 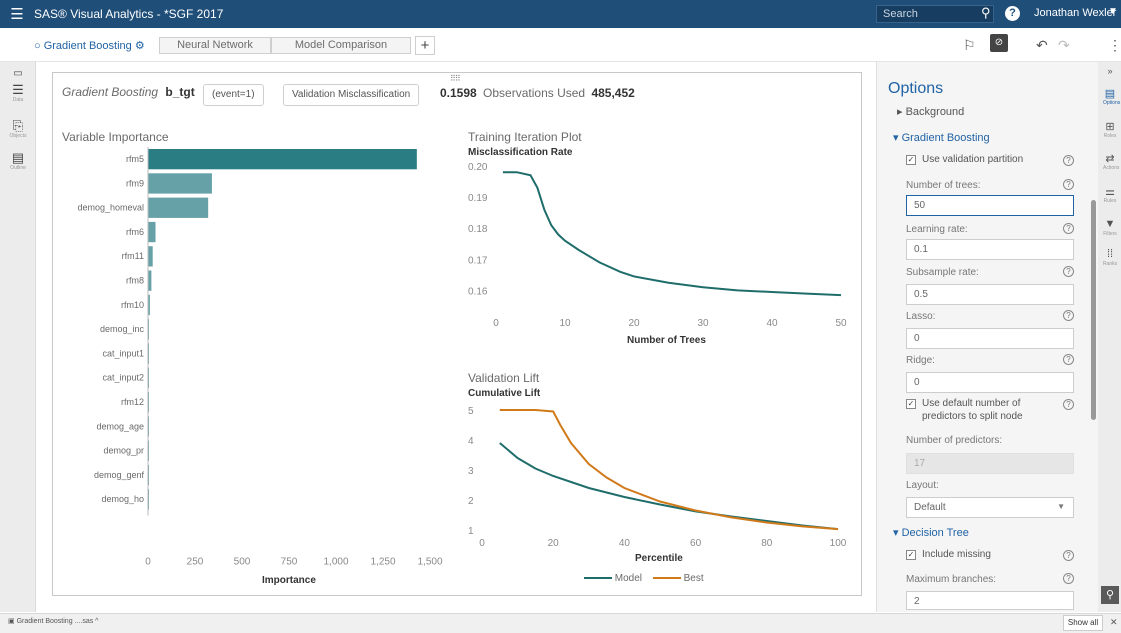 What do you see at coordinates (990, 600) in the screenshot?
I see `max-branches-input: 2` at bounding box center [990, 600].